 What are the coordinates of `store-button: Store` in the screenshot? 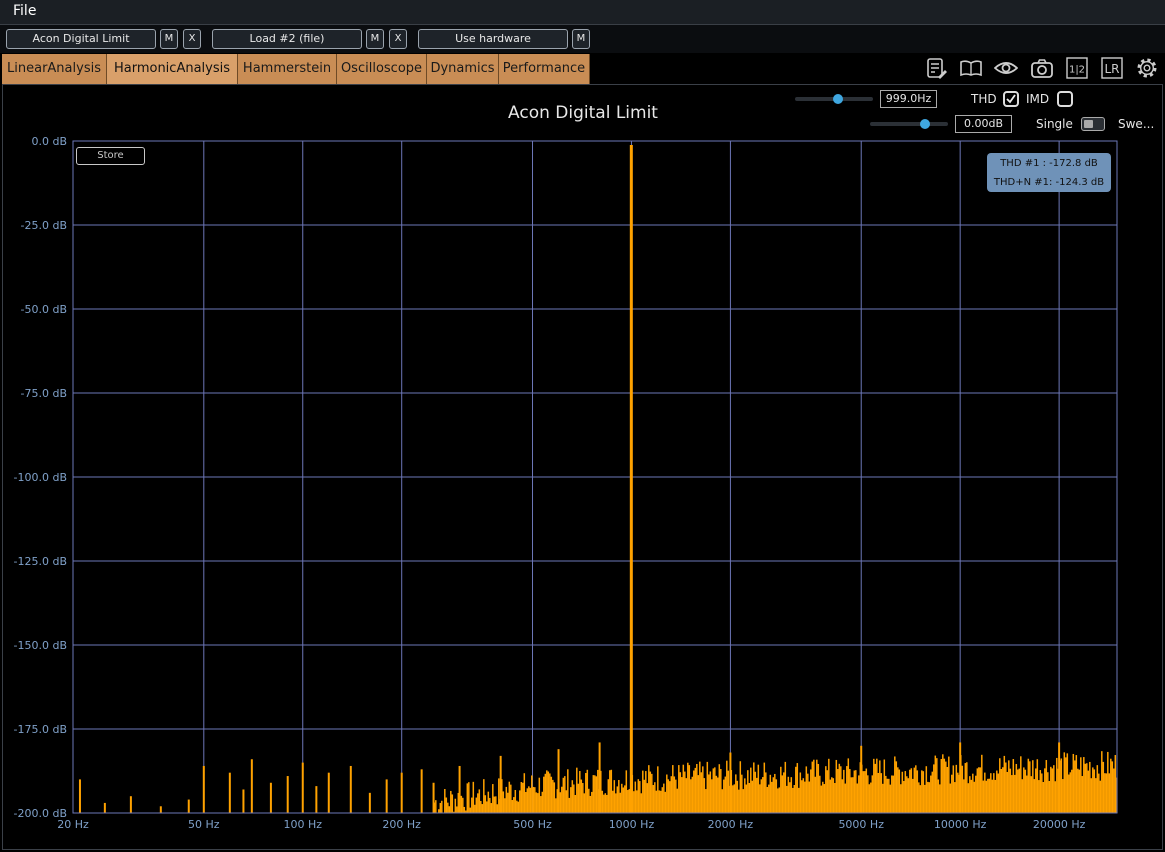 It's located at (110, 156).